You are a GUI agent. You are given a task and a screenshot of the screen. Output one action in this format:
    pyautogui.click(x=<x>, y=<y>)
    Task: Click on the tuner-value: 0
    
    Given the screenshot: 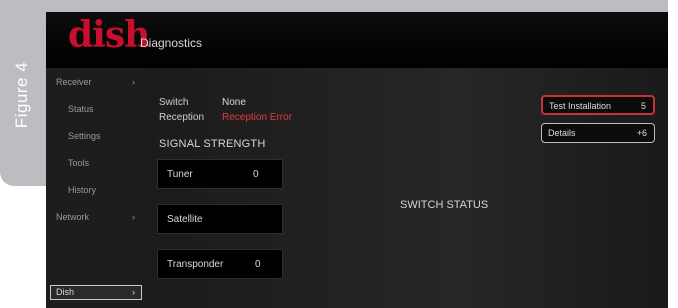 What is the action you would take?
    pyautogui.click(x=256, y=174)
    